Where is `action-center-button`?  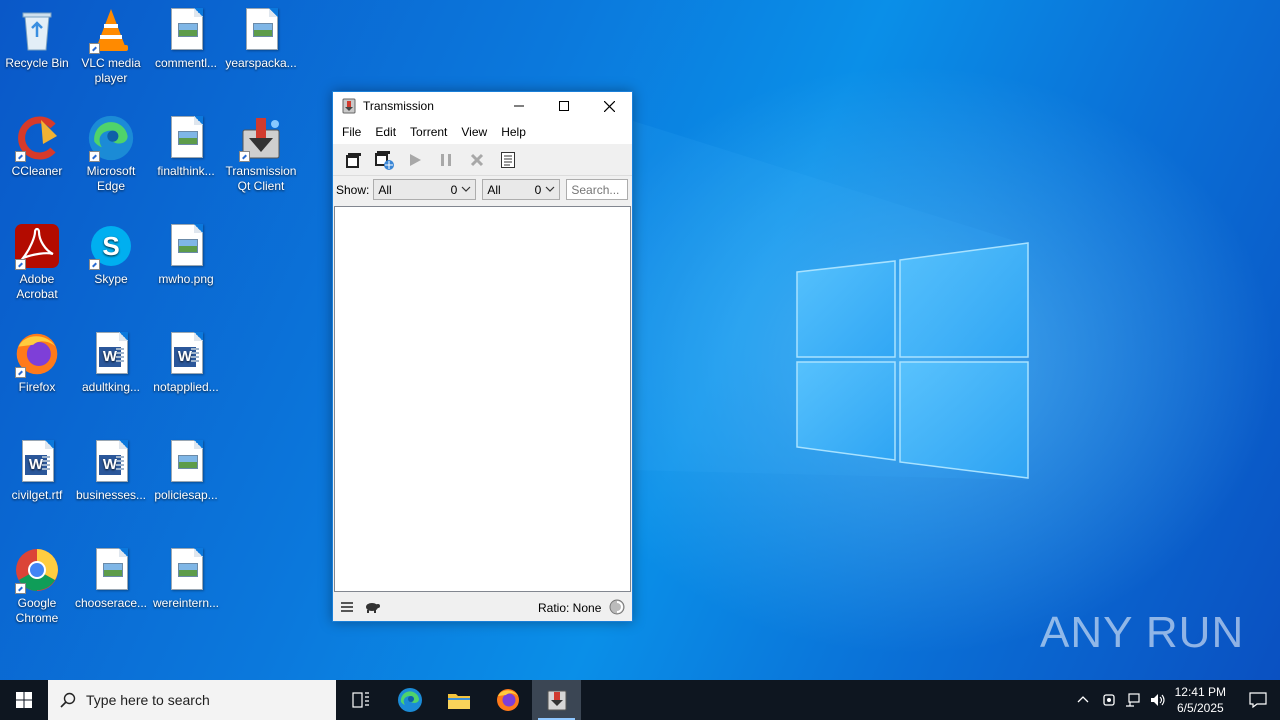 action-center-button is located at coordinates (1258, 700).